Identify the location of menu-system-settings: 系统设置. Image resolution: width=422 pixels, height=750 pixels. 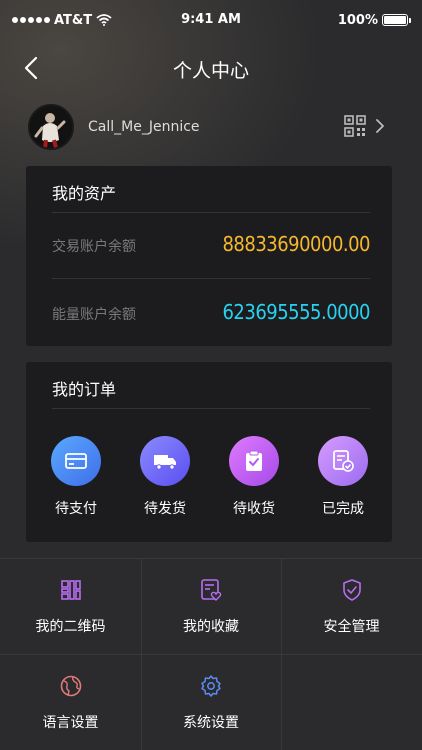
(211, 702).